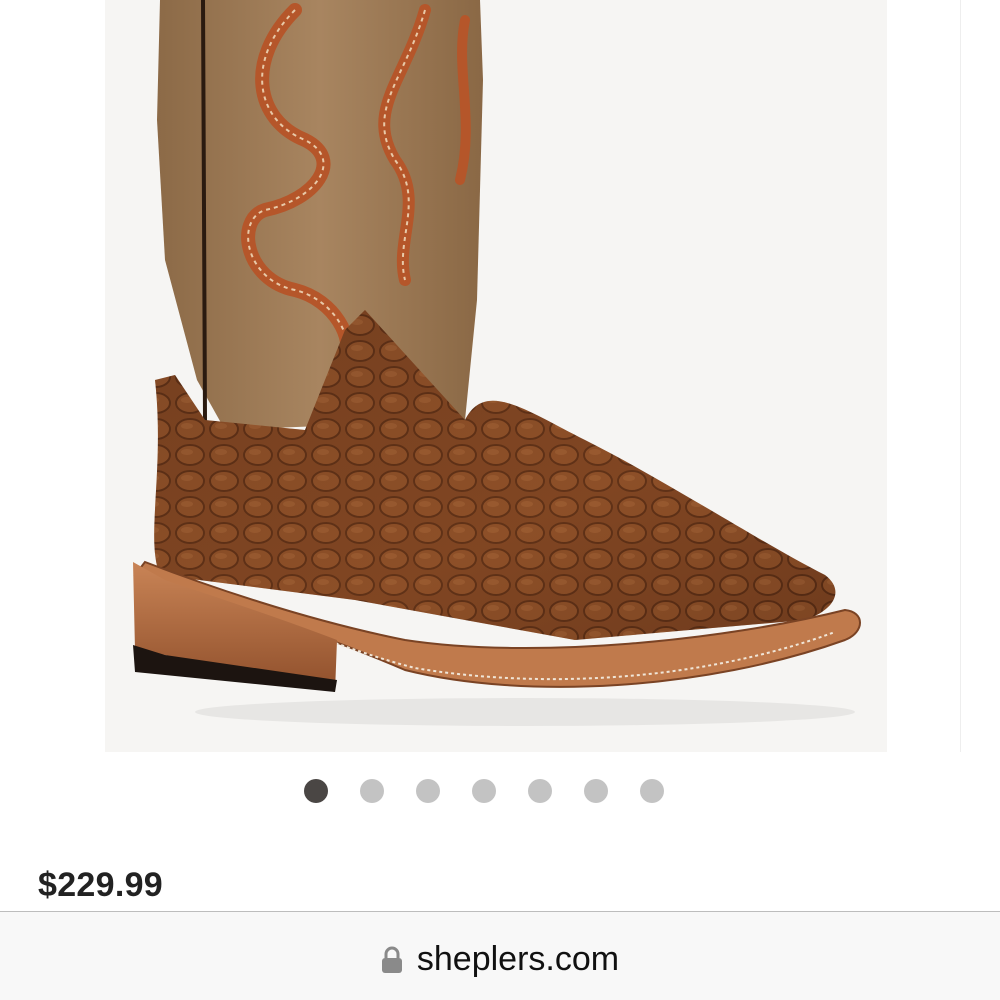  Describe the element at coordinates (391, 959) in the screenshot. I see `lock-icon` at that location.